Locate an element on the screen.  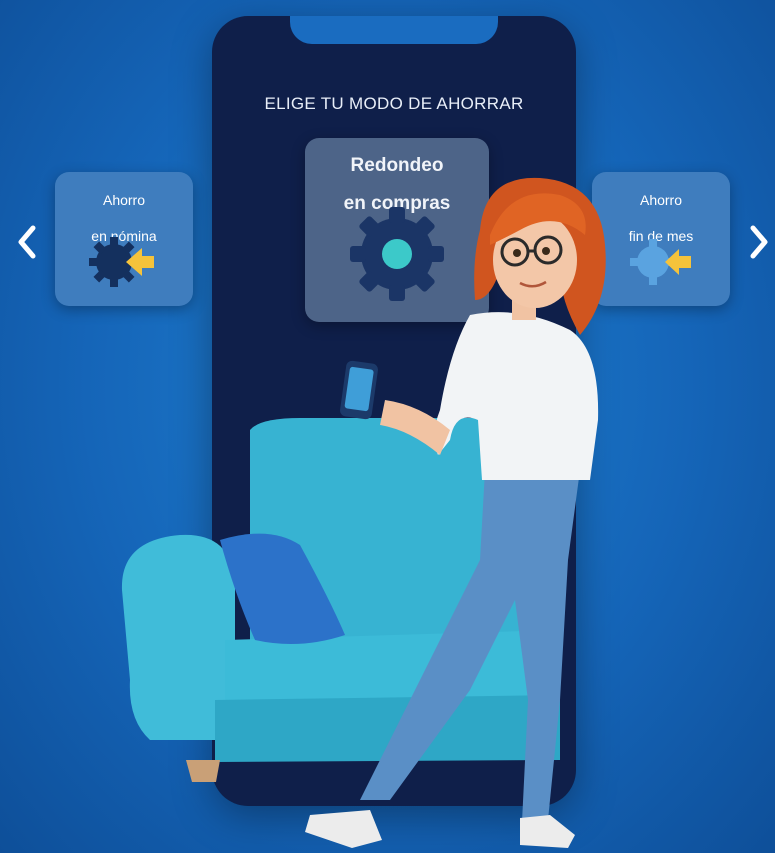
carousel-prev-button is located at coordinates (27, 242).